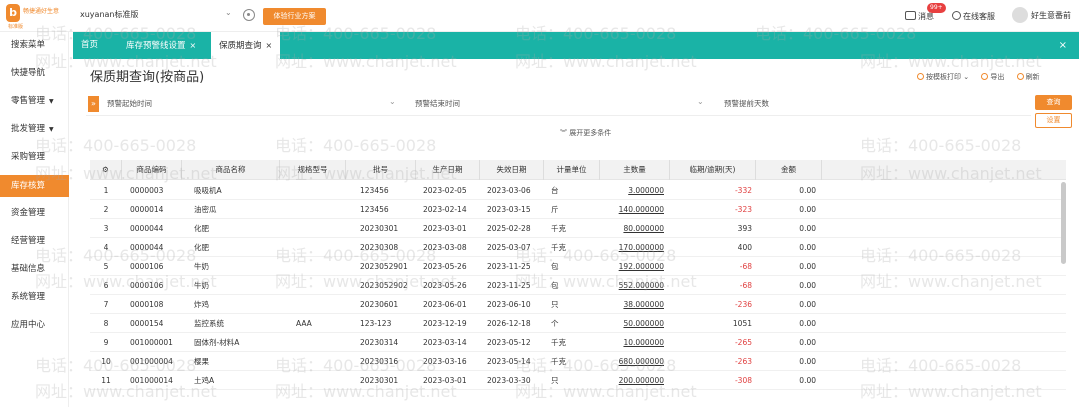 The height and width of the screenshot is (407, 1079). What do you see at coordinates (34, 45) in the screenshot?
I see `sidebar-item-search-menu: 搜索菜单` at bounding box center [34, 45].